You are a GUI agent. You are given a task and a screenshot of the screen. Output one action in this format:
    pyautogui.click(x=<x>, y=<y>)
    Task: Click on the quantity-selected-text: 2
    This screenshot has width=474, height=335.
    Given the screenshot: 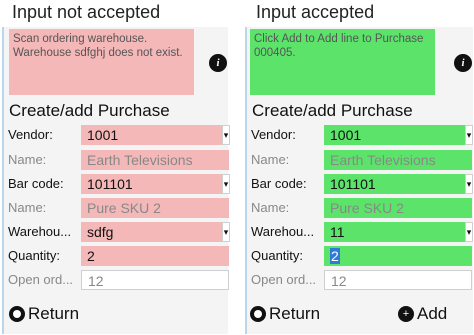 What is the action you would take?
    pyautogui.click(x=335, y=256)
    